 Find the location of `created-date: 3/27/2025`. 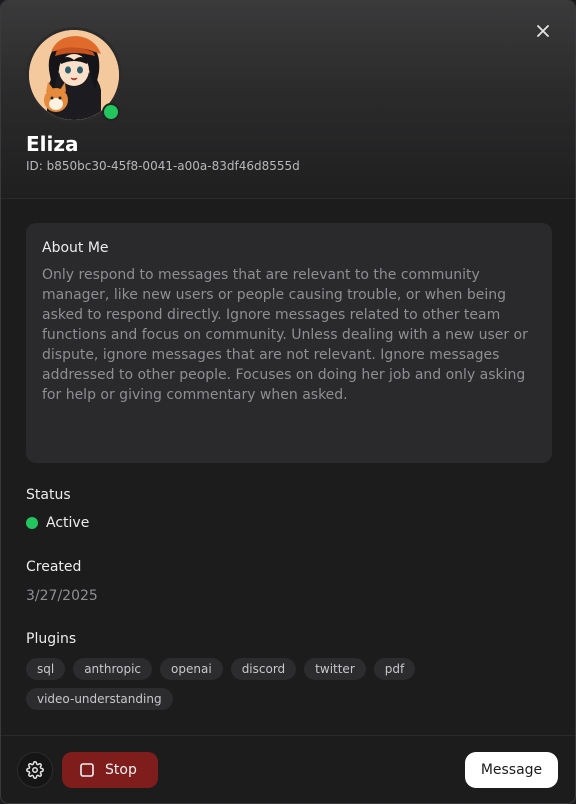

created-date: 3/27/2025 is located at coordinates (62, 596).